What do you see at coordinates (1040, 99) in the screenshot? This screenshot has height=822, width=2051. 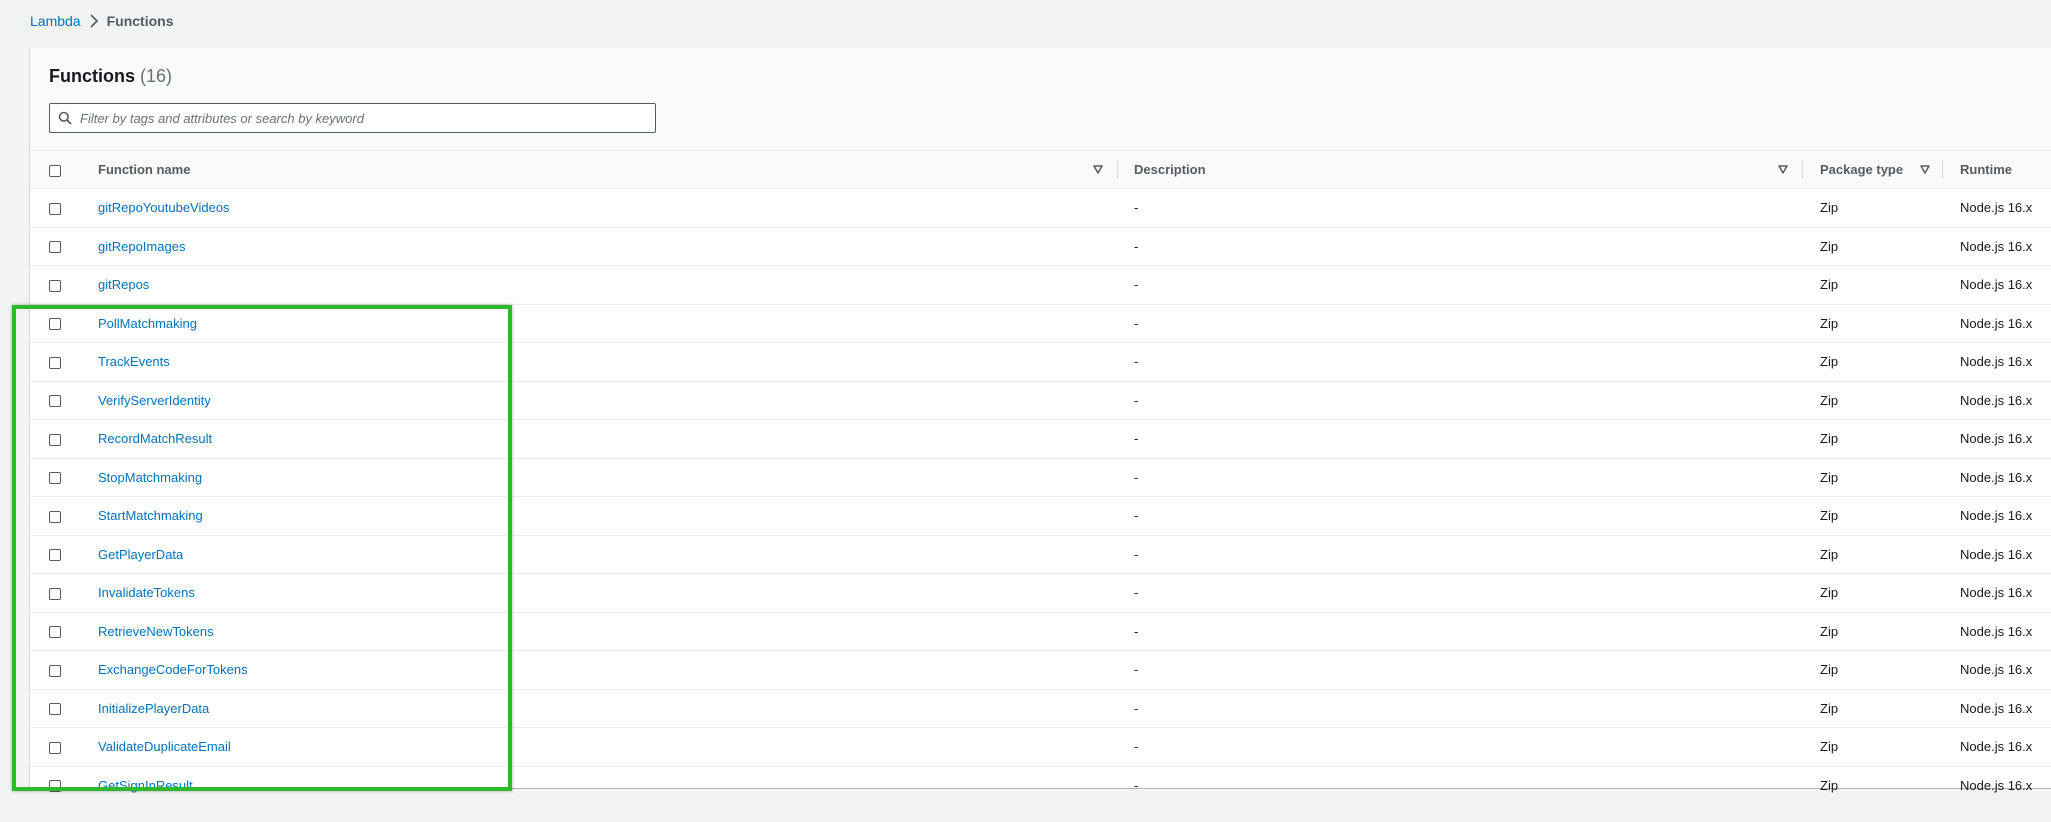 I see `panel-header: Functions (16)` at bounding box center [1040, 99].